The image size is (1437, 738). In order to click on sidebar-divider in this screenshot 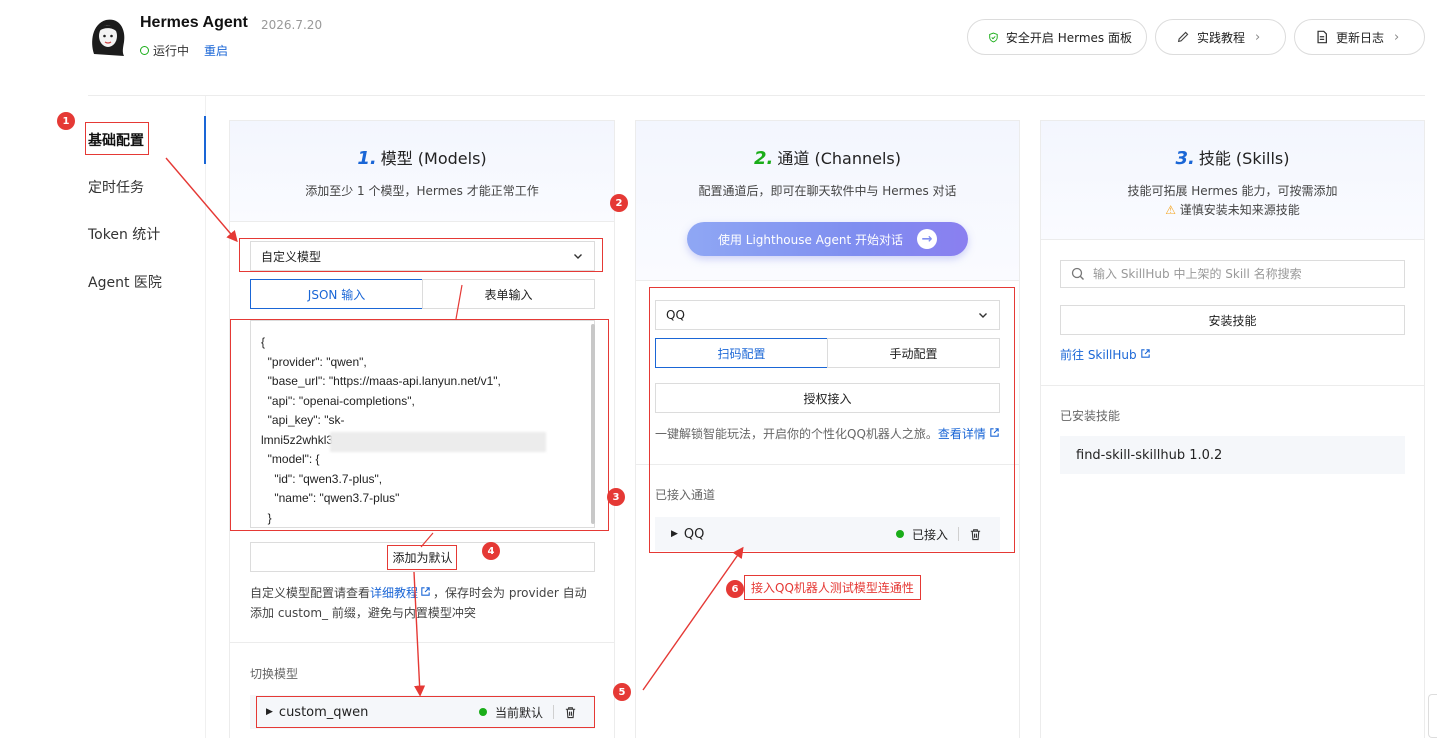, I will do `click(205, 417)`.